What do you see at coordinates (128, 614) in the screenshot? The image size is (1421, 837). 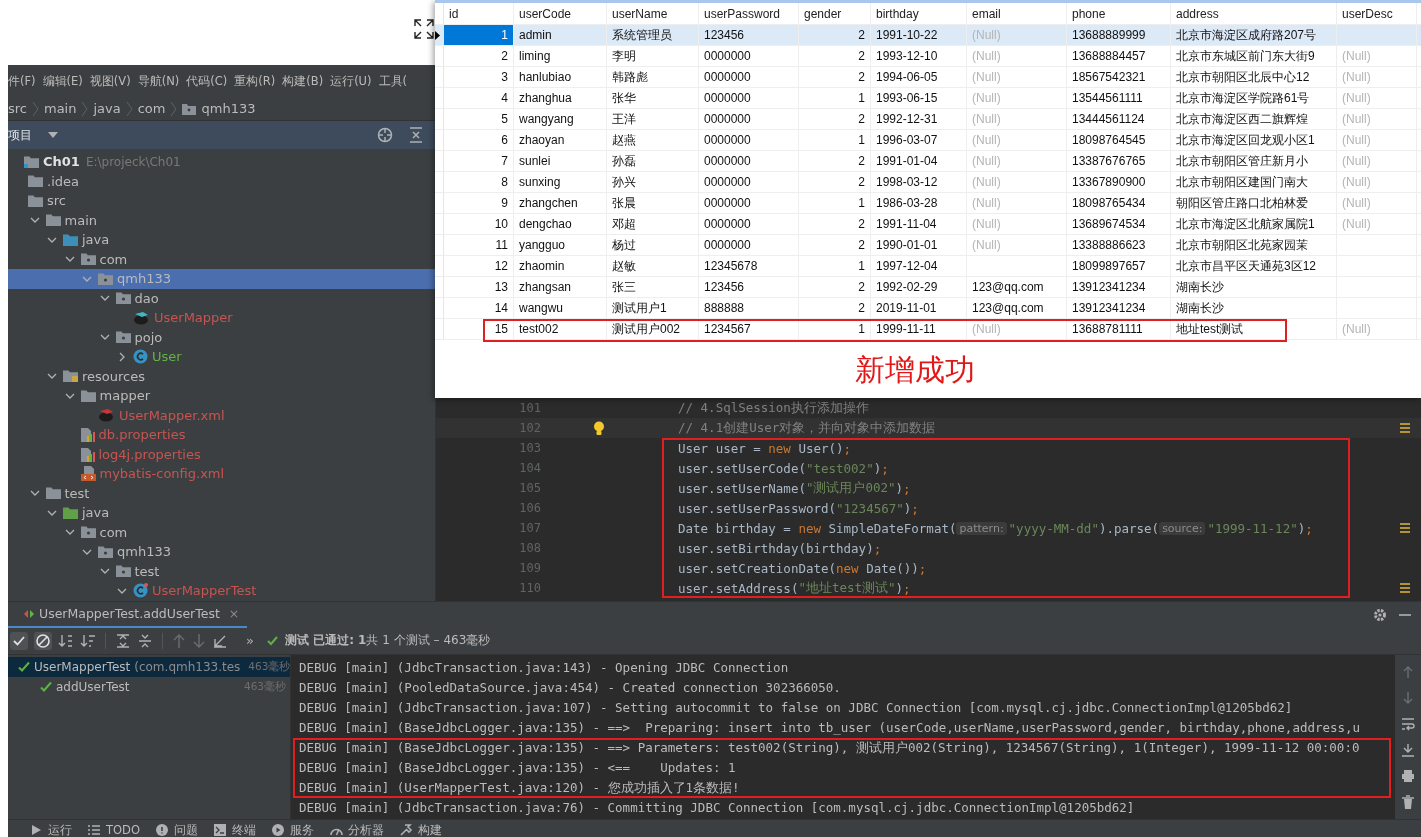 I see `run-tab: UserMapperTest.addUserTest ×` at bounding box center [128, 614].